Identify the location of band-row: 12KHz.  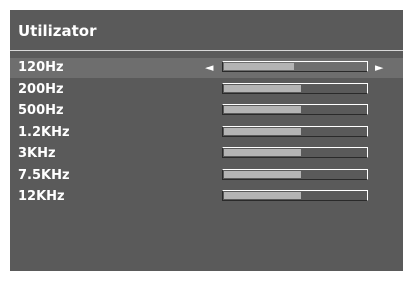
(206, 197).